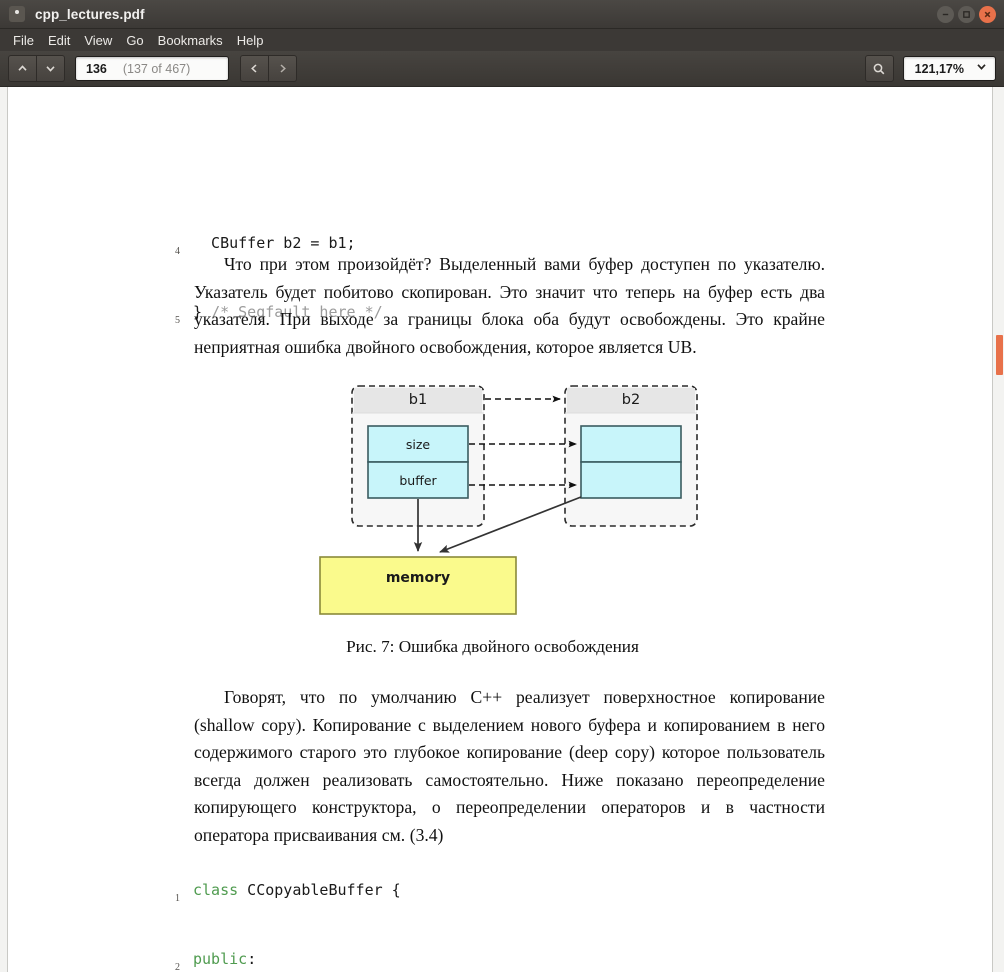  I want to click on search-button, so click(879, 68).